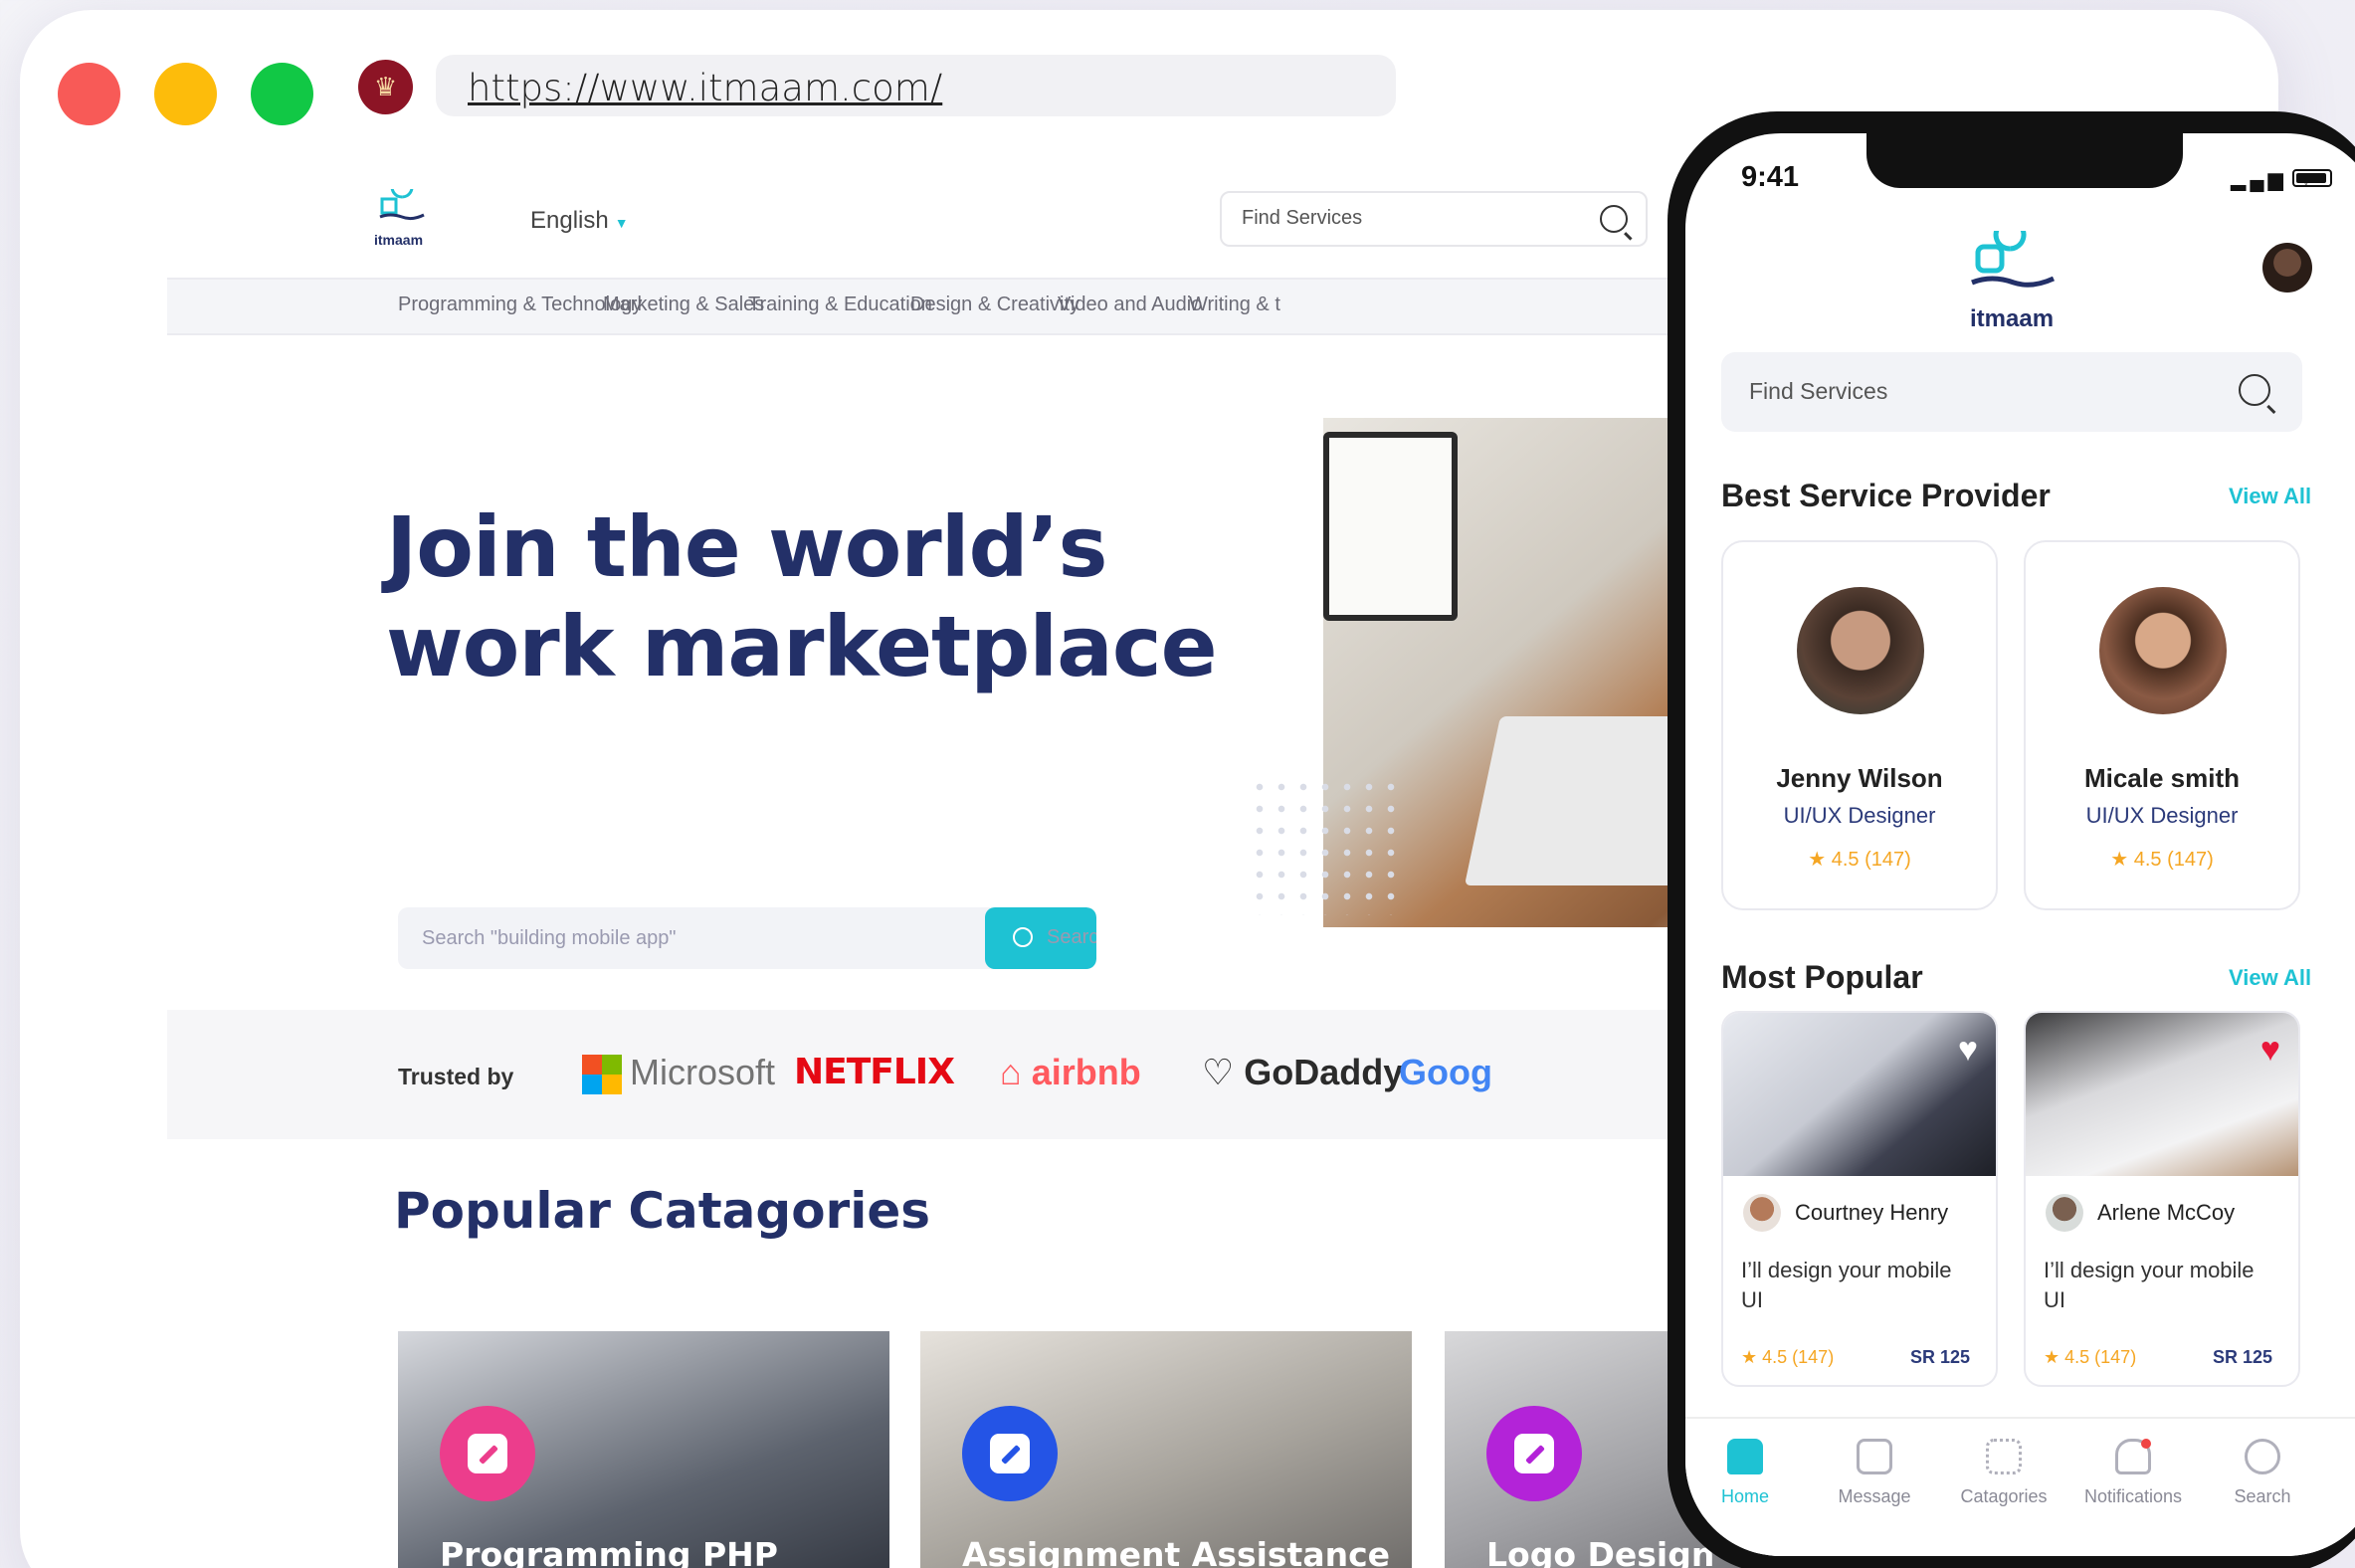 This screenshot has width=2355, height=1568. Describe the element at coordinates (1011, 1072) in the screenshot. I see `airbnb-icon: ⌂` at that location.